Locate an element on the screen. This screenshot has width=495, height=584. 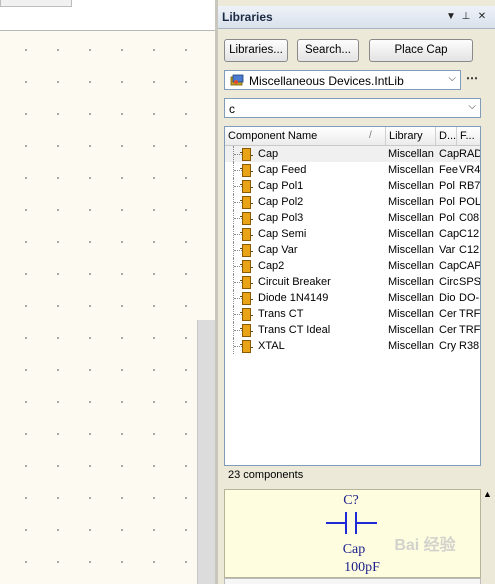
component-row: Cap2 Miscellan Cap CAP is located at coordinates (352, 266).